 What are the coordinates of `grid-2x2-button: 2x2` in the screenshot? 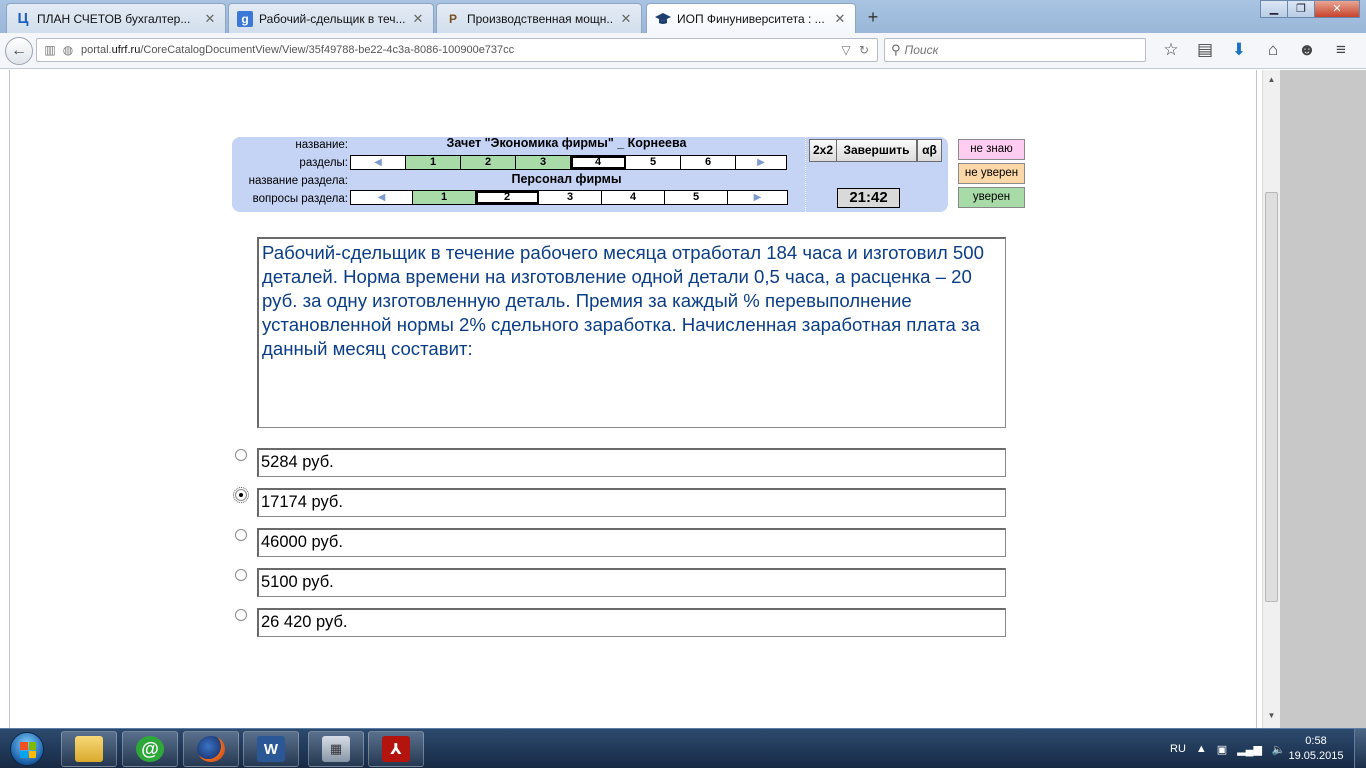 It's located at (823, 150).